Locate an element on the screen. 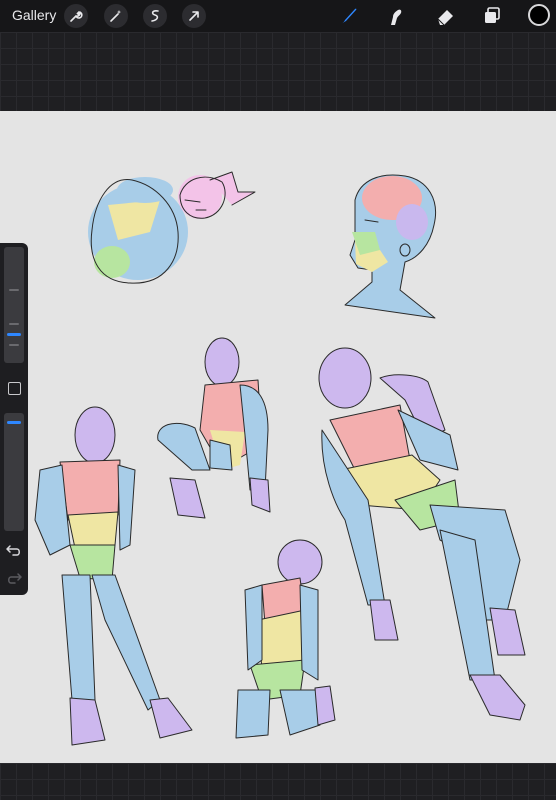  layers-button is located at coordinates (492, 16).